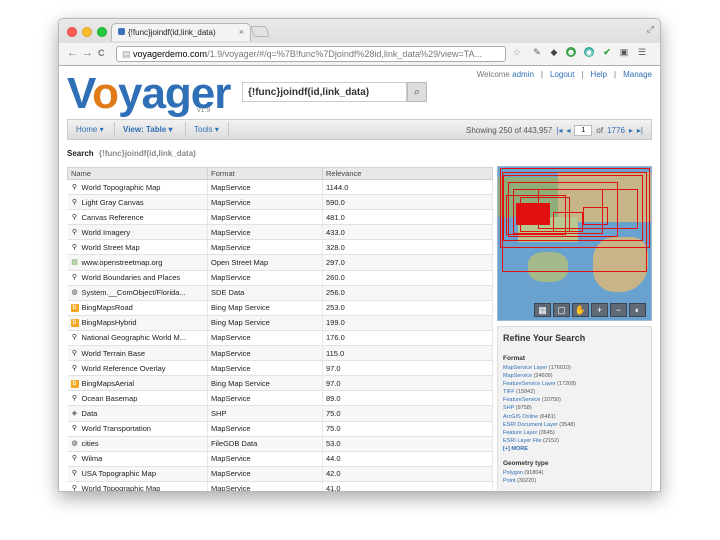  I want to click on result-name: ⚲ World Terrain Base, so click(137, 353).